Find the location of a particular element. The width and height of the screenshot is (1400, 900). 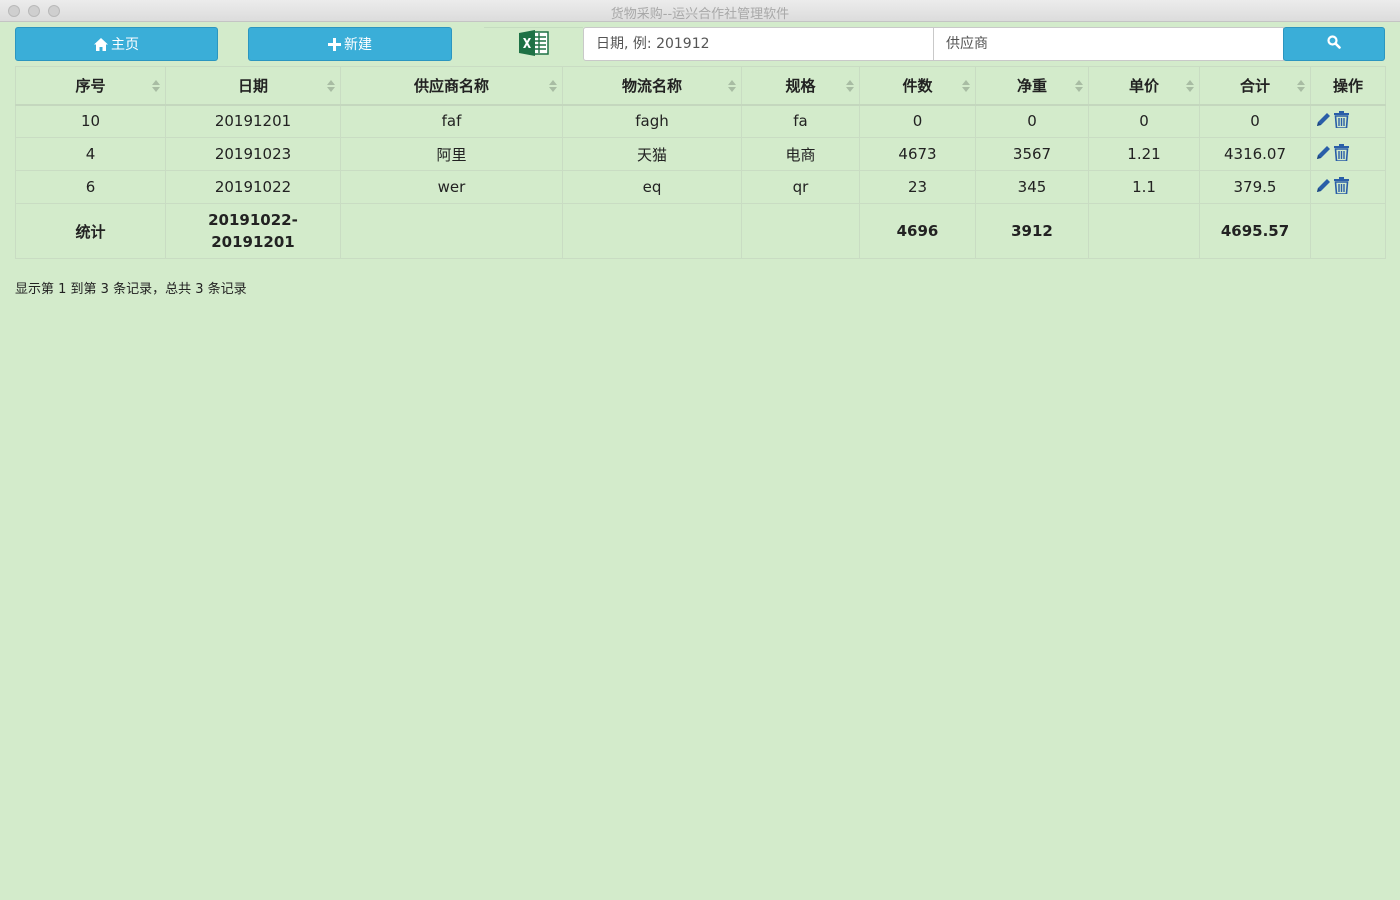

export-excel-button is located at coordinates (533, 44).